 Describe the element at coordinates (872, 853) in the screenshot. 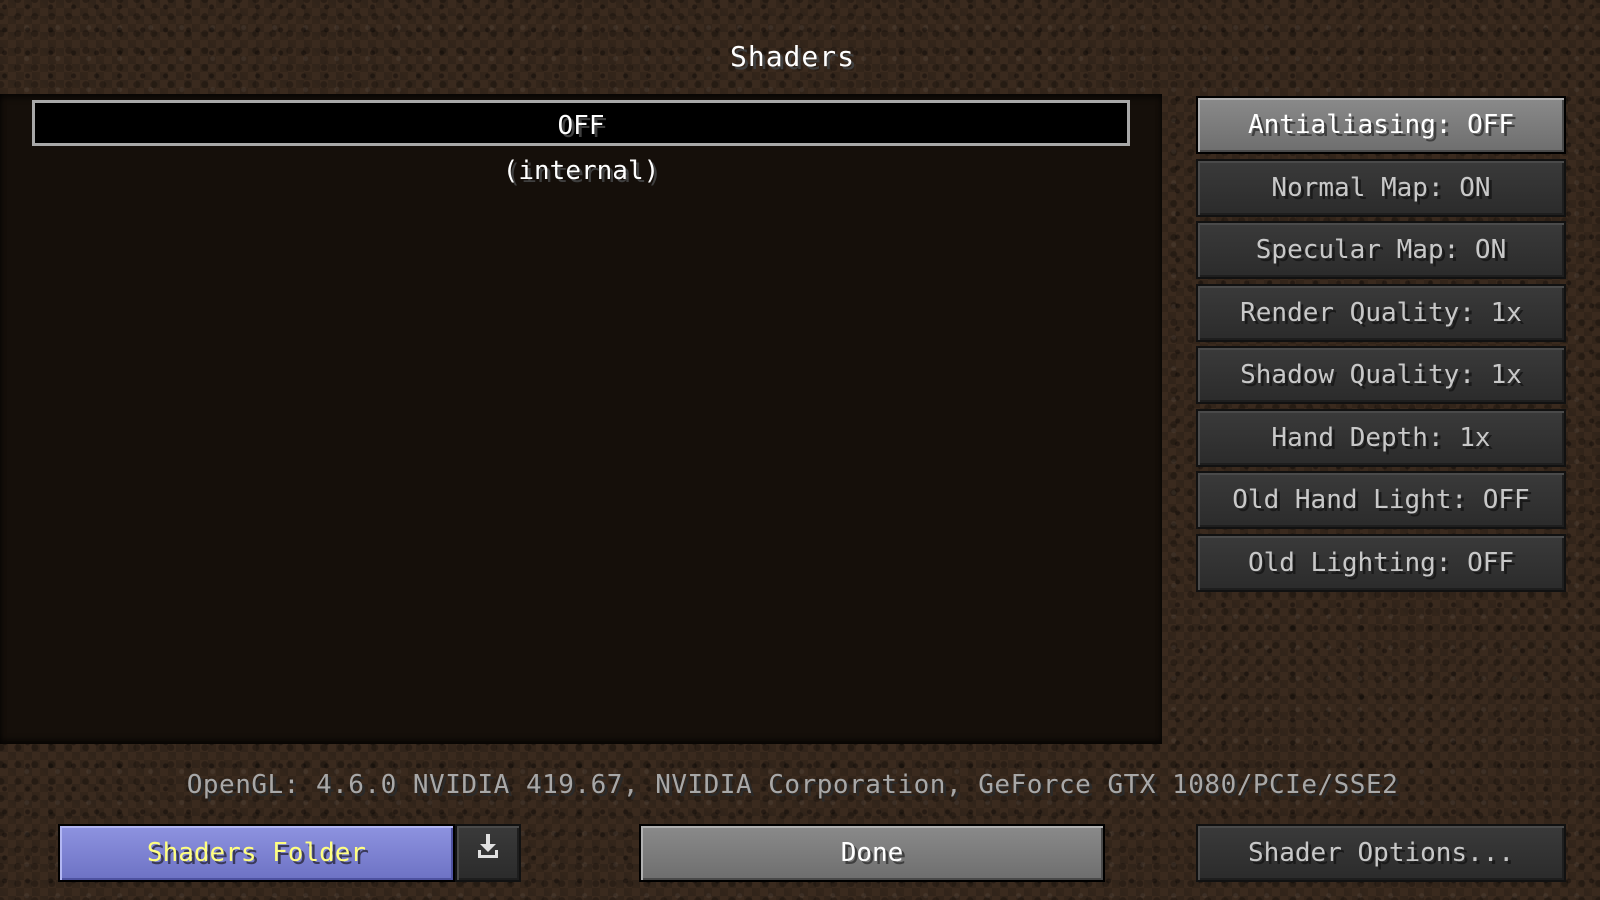

I see `done-button: Done` at that location.